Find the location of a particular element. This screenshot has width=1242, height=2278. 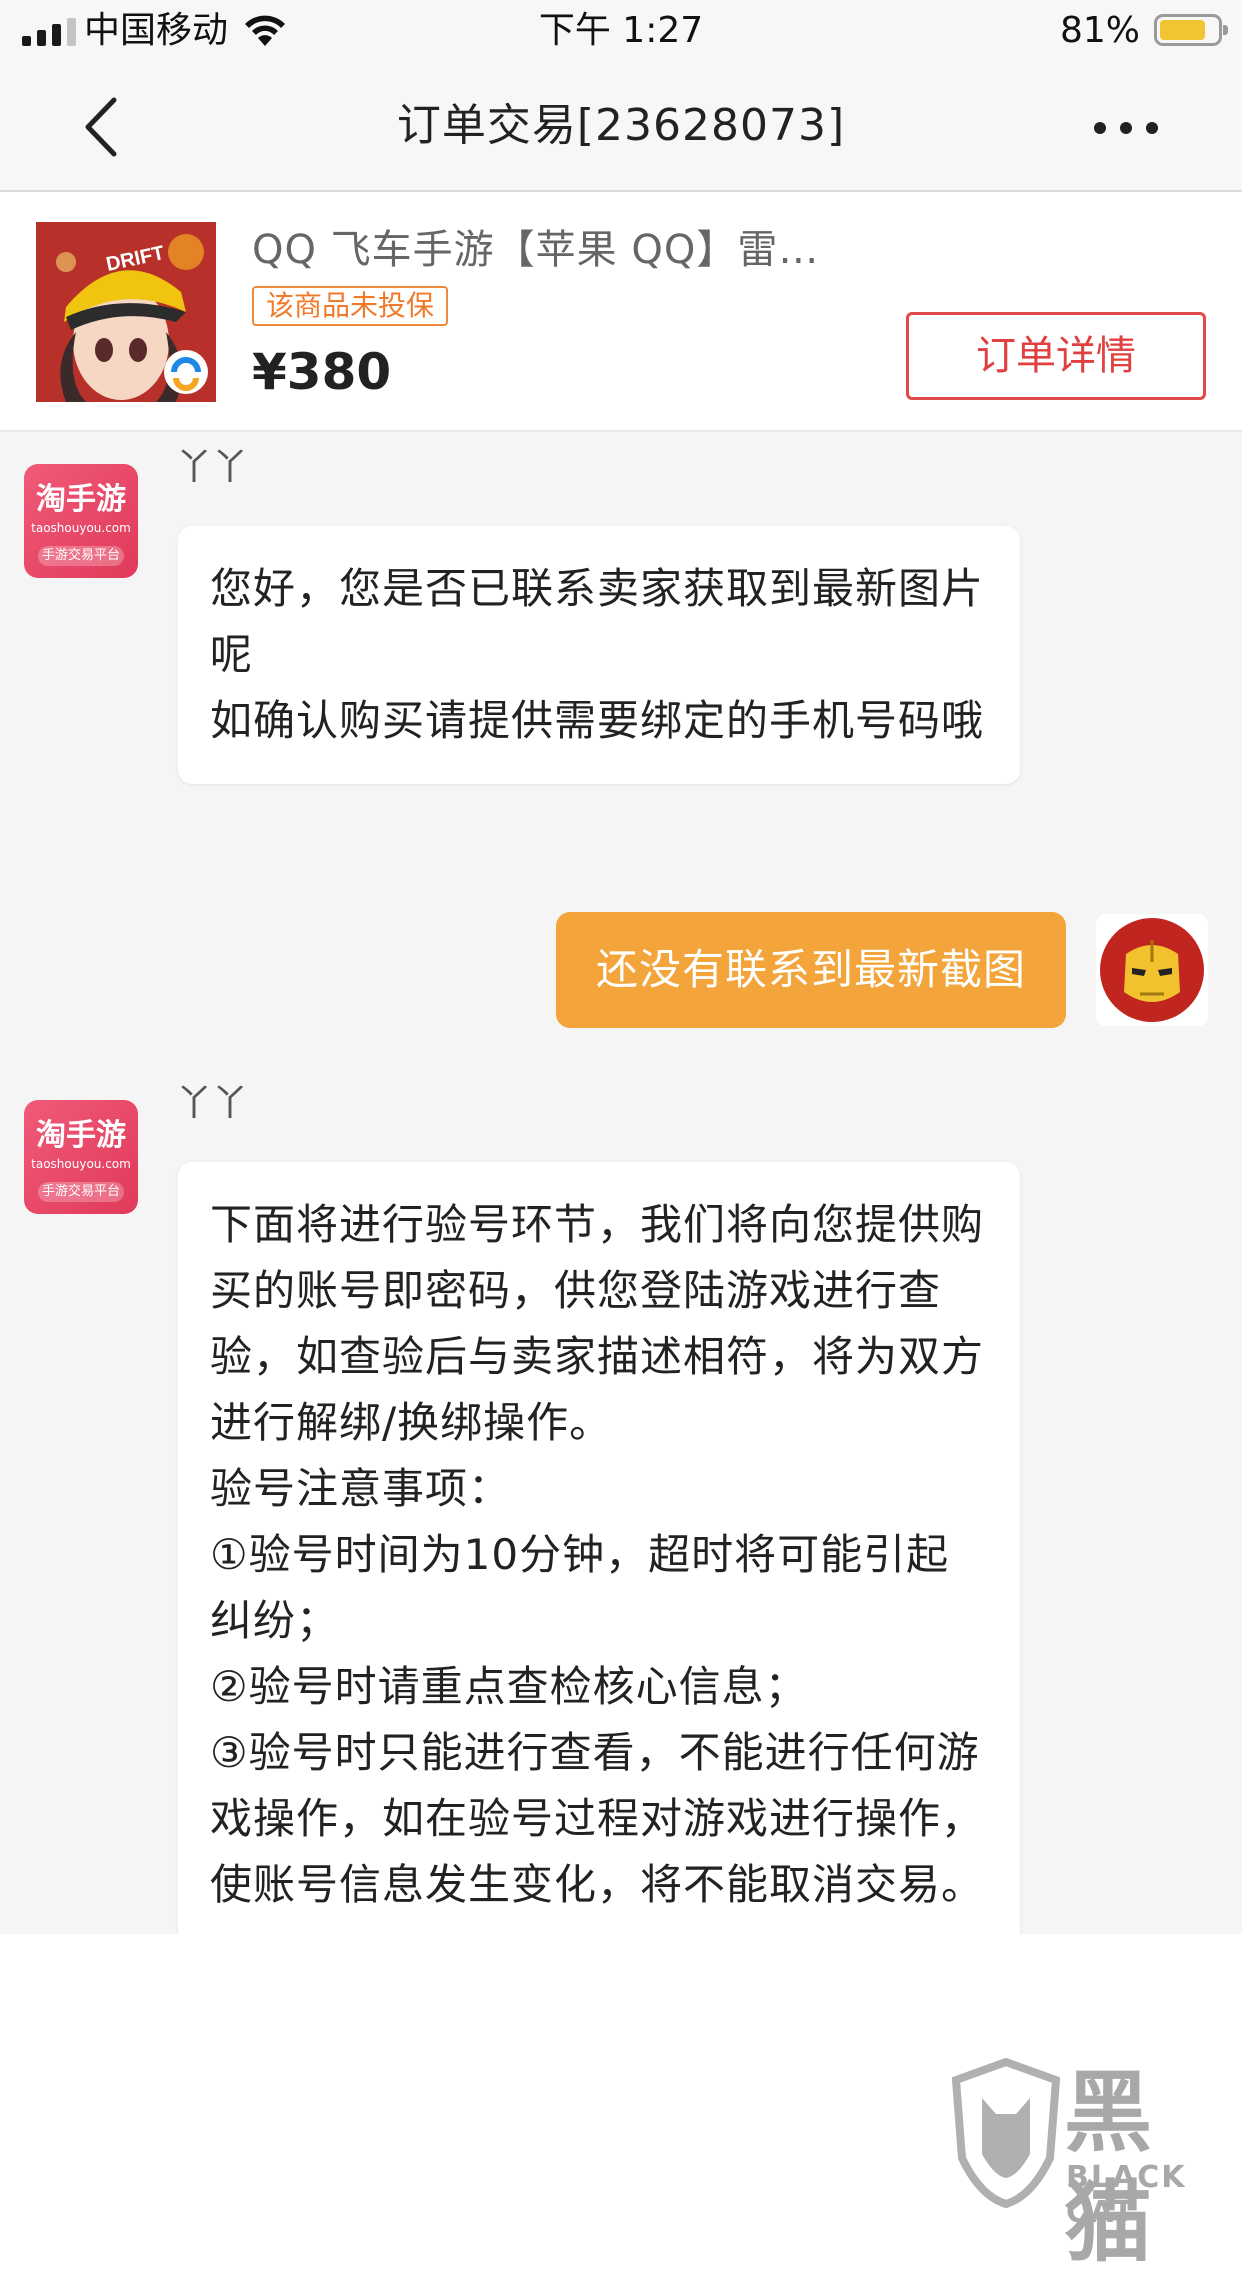

message-line: 验号注意事项： is located at coordinates (361, 1488).